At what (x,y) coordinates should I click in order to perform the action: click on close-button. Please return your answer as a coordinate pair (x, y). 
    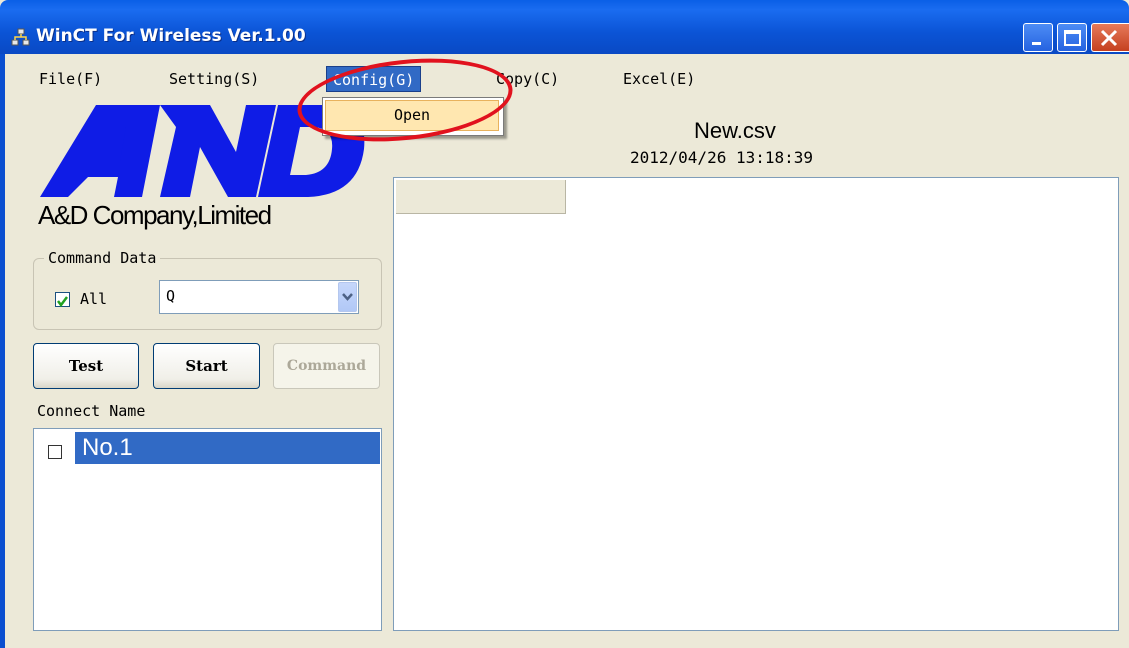
    Looking at the image, I should click on (1110, 37).